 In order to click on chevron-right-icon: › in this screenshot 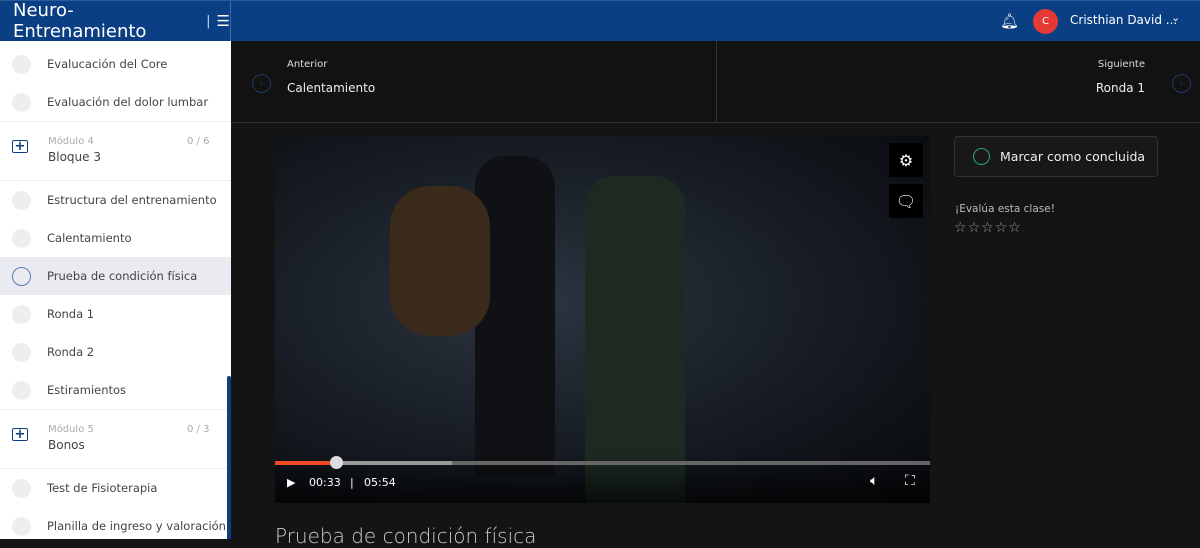, I will do `click(1181, 83)`.